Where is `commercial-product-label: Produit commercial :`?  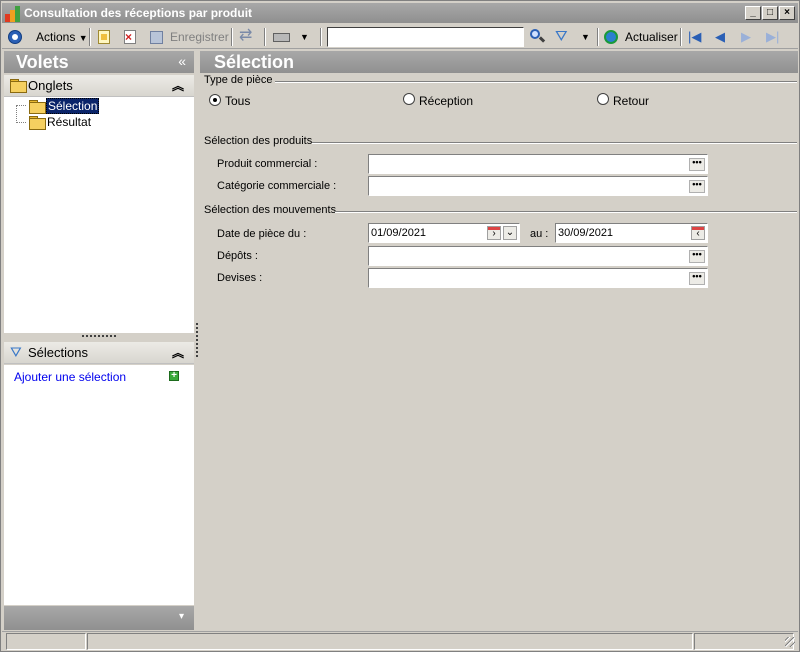 commercial-product-label: Produit commercial : is located at coordinates (267, 164).